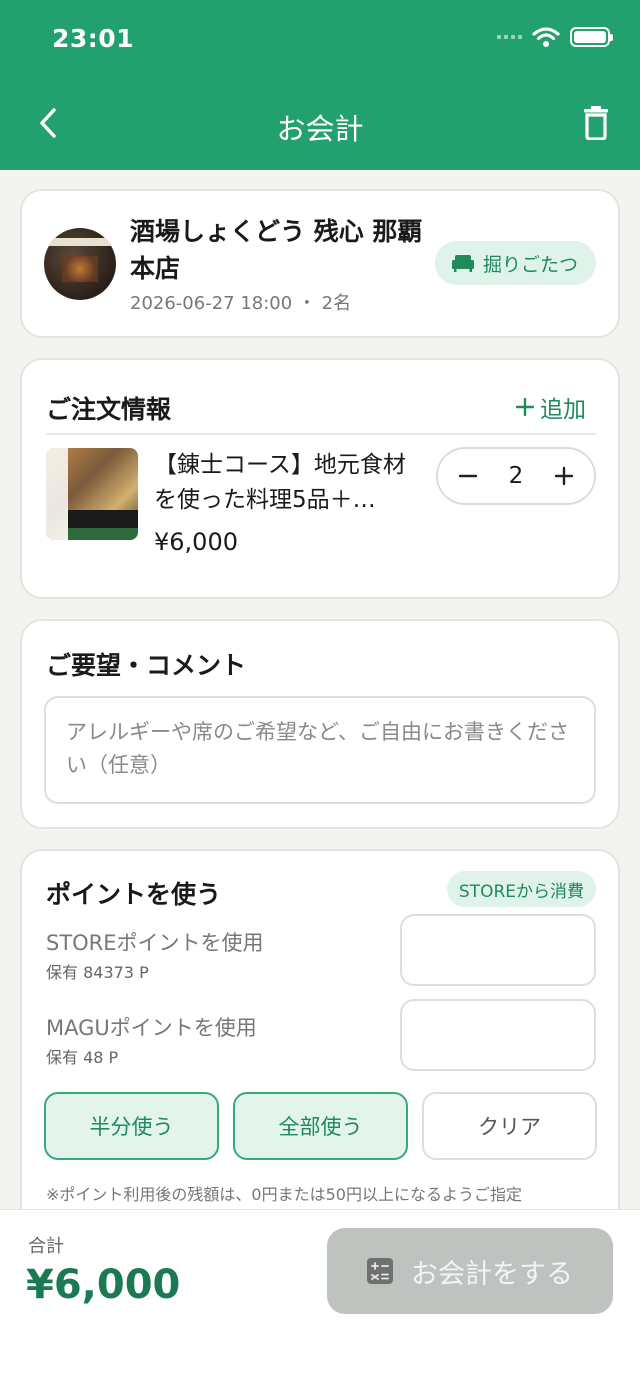  I want to click on seat-type-badge: 掘りごたつ, so click(515, 263).